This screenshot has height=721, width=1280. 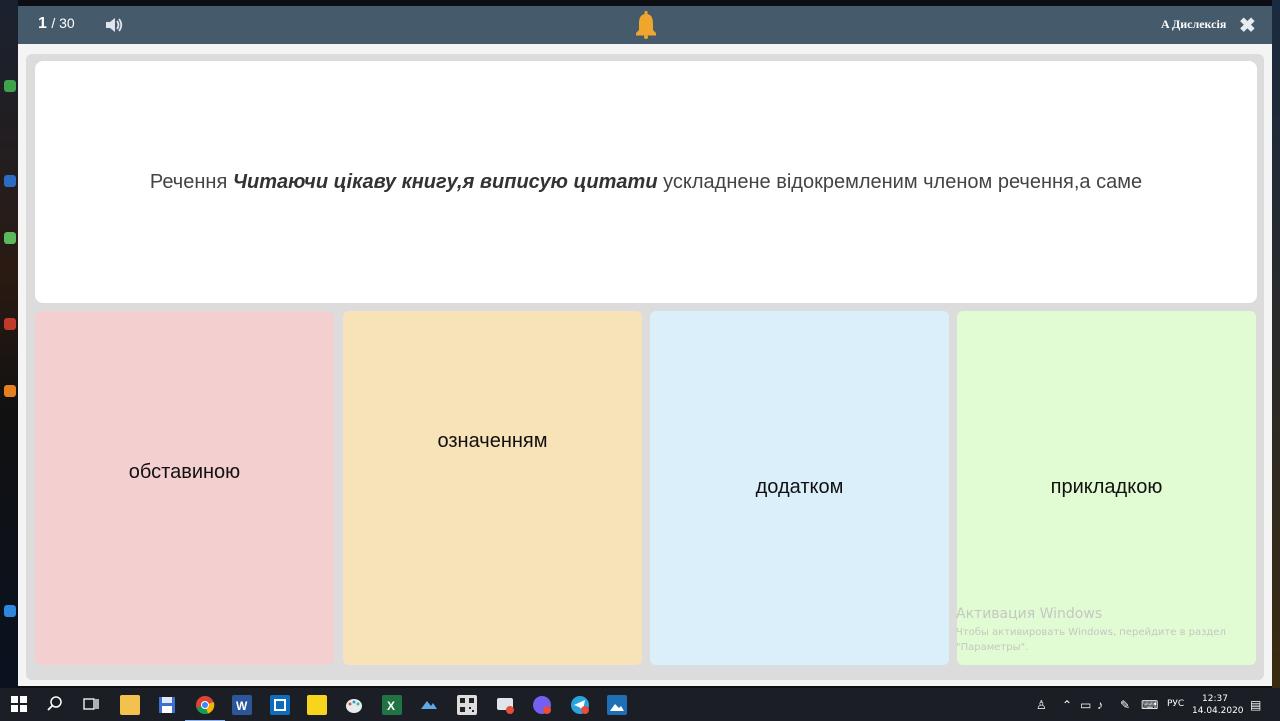 I want to click on answer-option-3: додатком, so click(x=799, y=488).